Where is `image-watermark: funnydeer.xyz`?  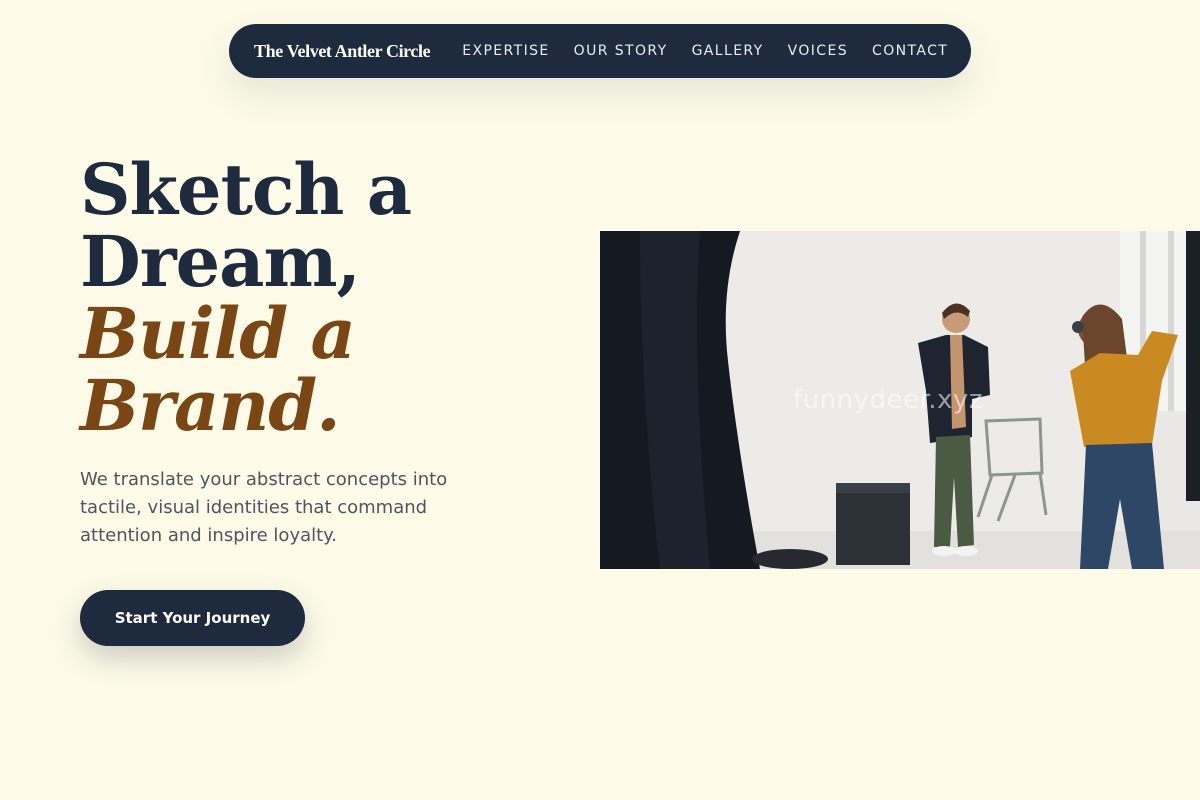 image-watermark: funnydeer.xyz is located at coordinates (888, 400).